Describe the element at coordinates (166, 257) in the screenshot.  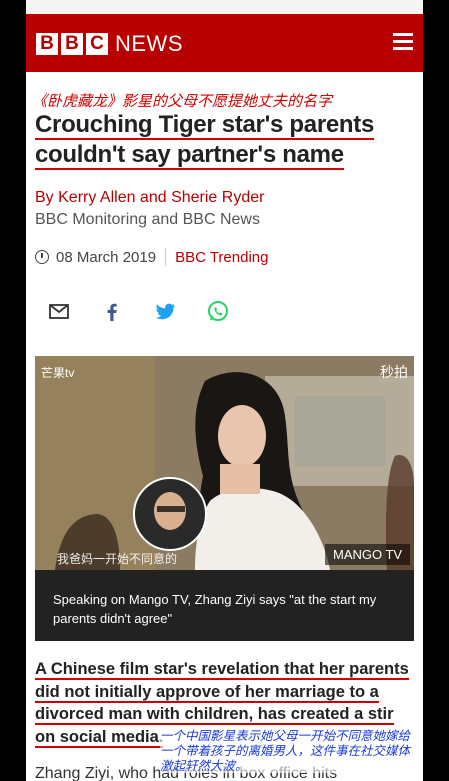
I see `meta-divider` at that location.